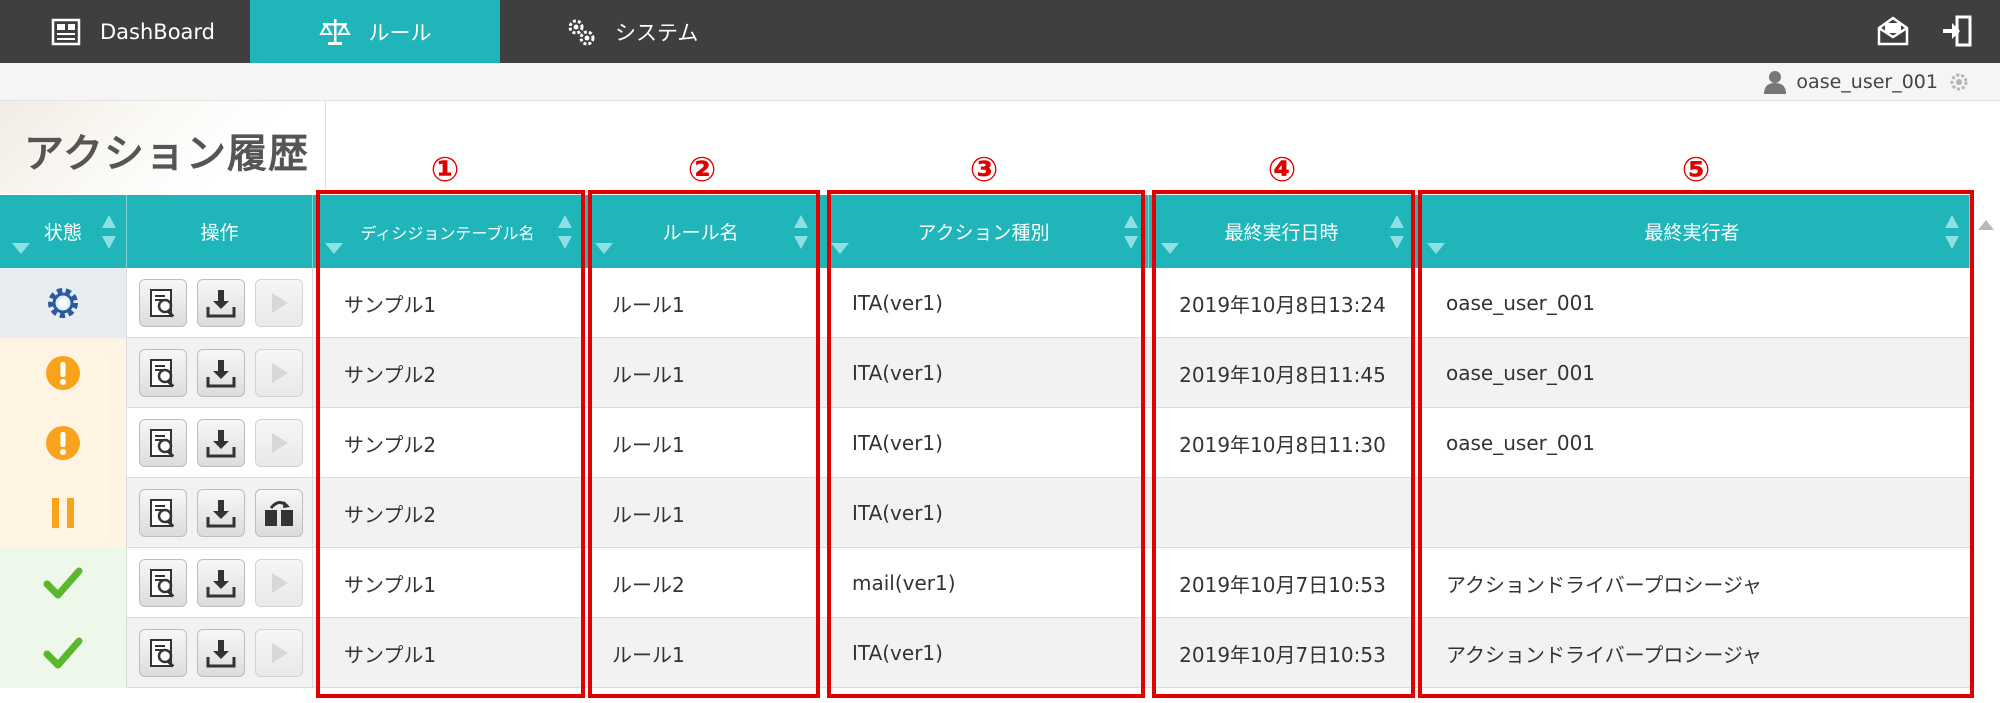 This screenshot has height=703, width=2000. I want to click on sort-icon, so click(109, 232).